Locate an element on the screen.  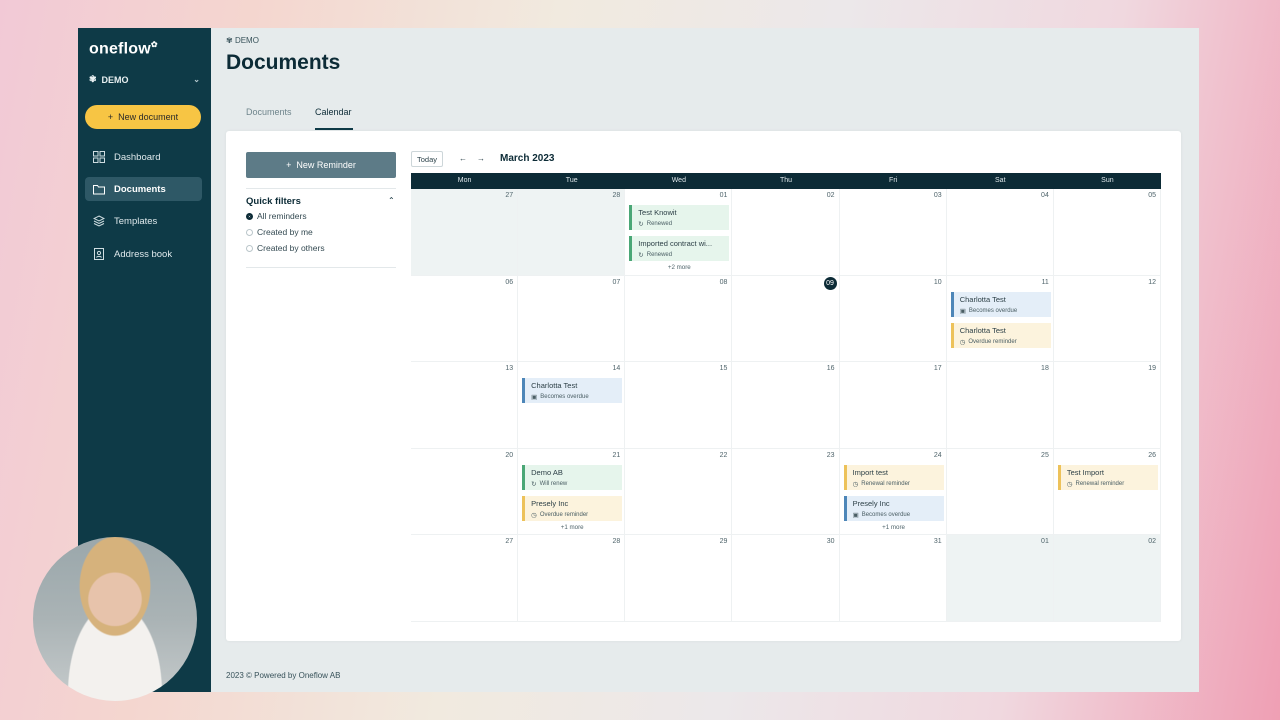
breadcrumb: ✾ DEMO is located at coordinates (242, 40).